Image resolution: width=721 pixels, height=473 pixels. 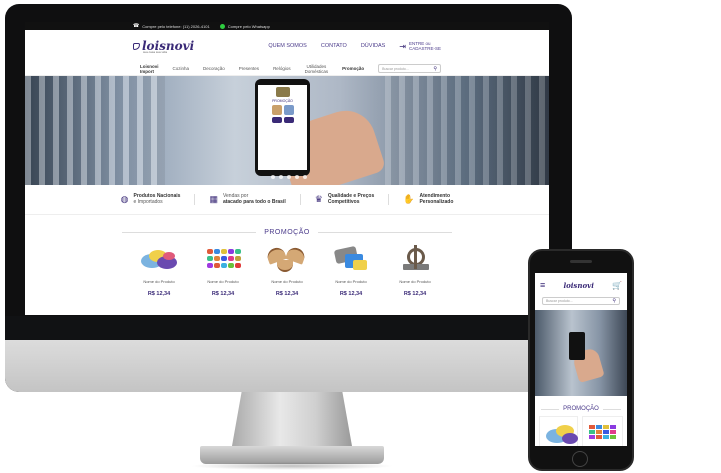 What do you see at coordinates (334, 46) in the screenshot?
I see `nav-contato: CONTATO` at bounding box center [334, 46].